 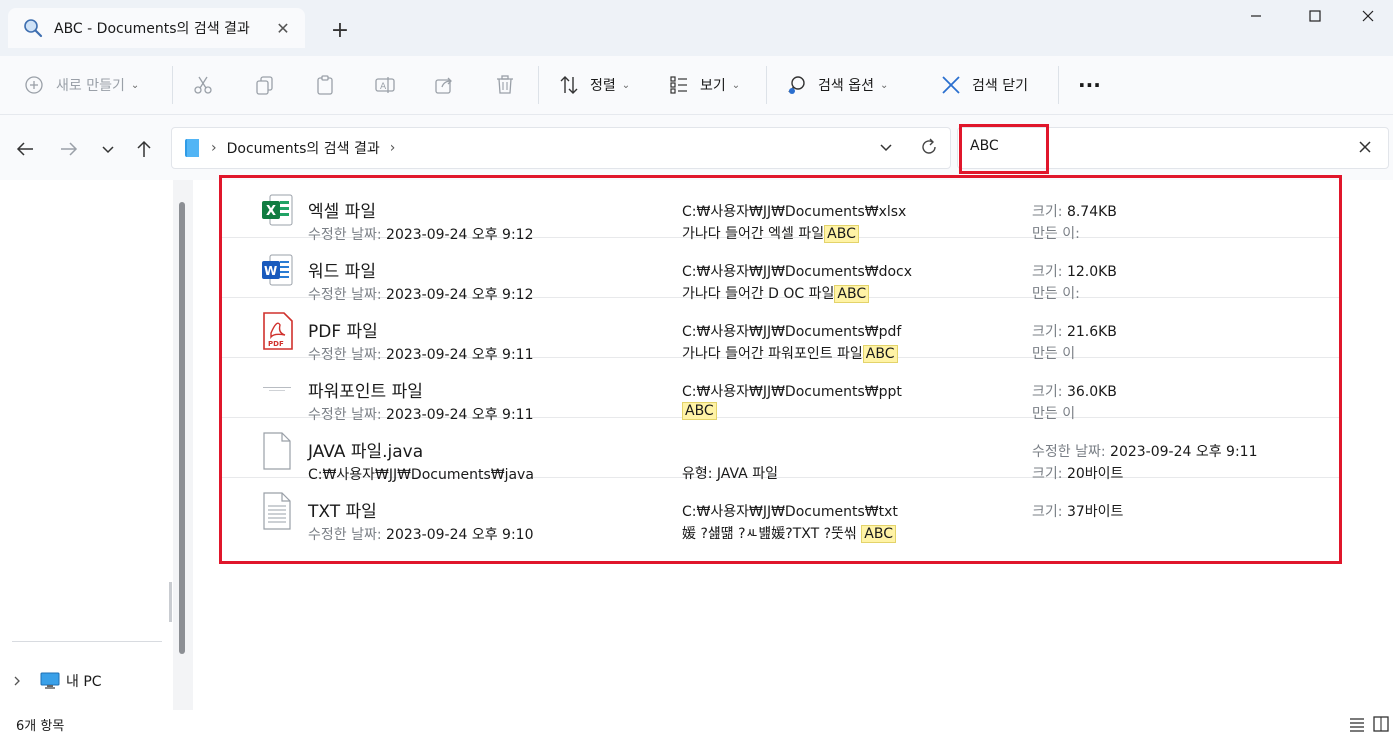 I want to click on close-search-button: 검색 닫기, so click(x=984, y=85).